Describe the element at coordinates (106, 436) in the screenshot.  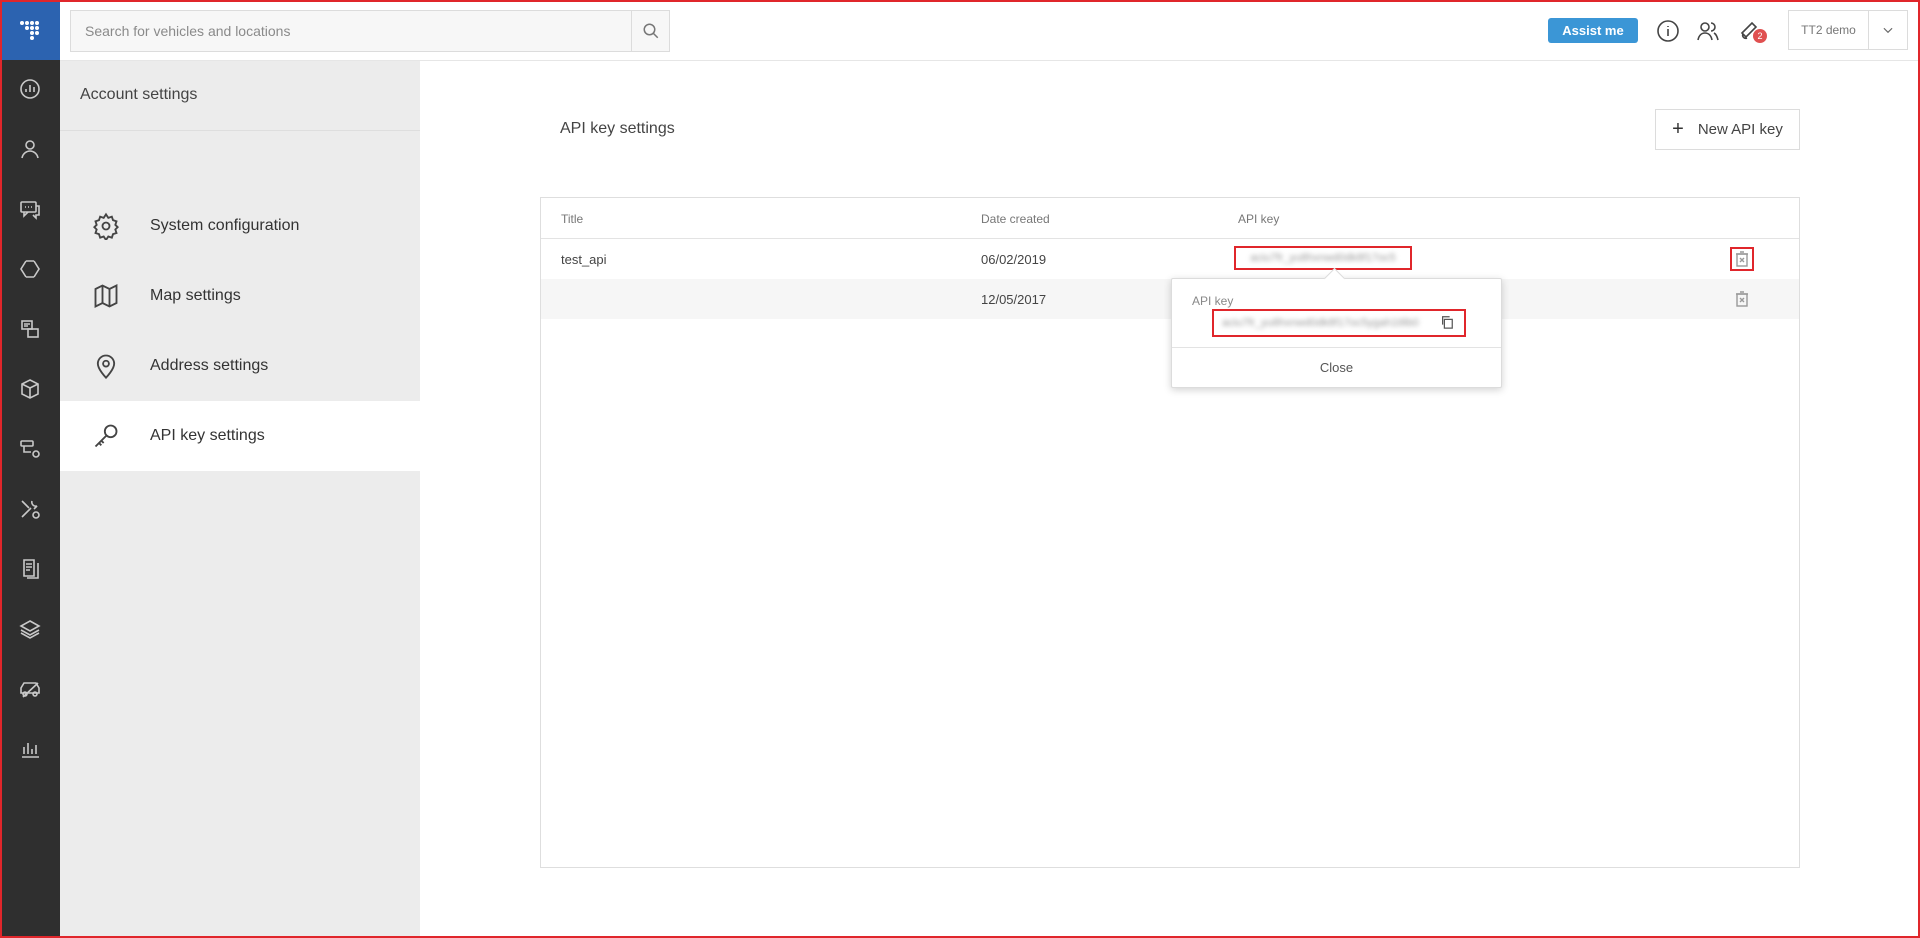
I see `key-icon` at that location.